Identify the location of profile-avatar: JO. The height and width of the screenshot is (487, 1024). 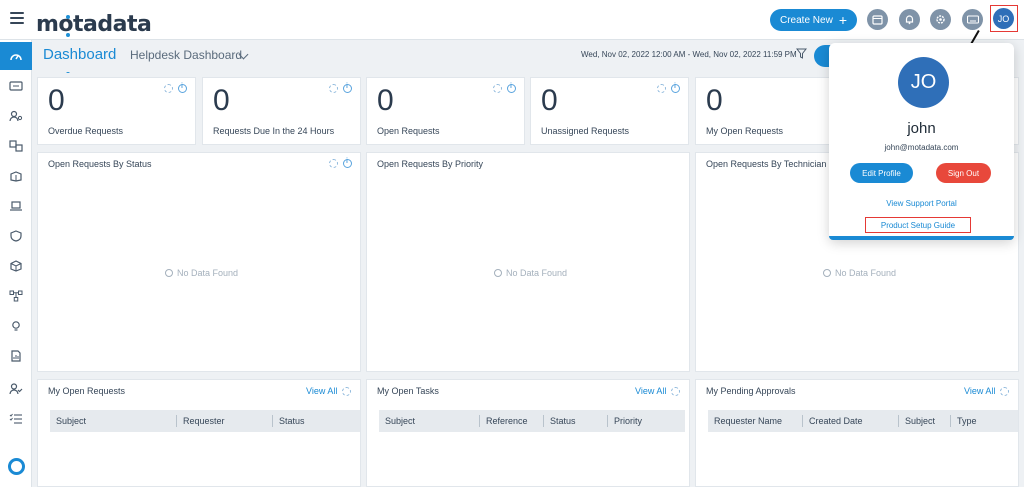
(923, 82).